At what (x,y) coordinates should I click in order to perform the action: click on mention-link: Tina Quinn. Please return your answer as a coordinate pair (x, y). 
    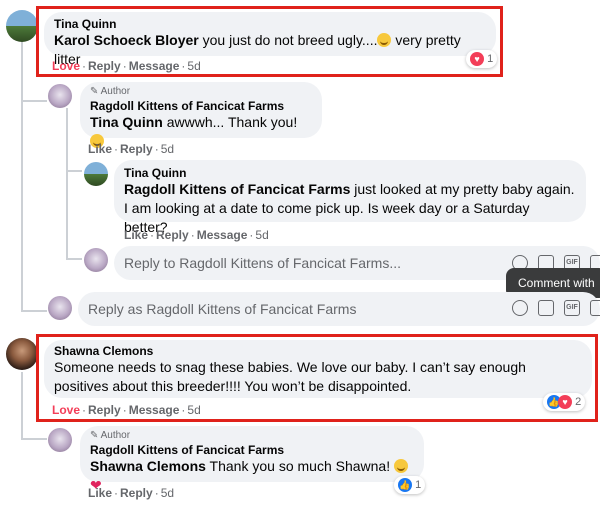
    Looking at the image, I should click on (126, 122).